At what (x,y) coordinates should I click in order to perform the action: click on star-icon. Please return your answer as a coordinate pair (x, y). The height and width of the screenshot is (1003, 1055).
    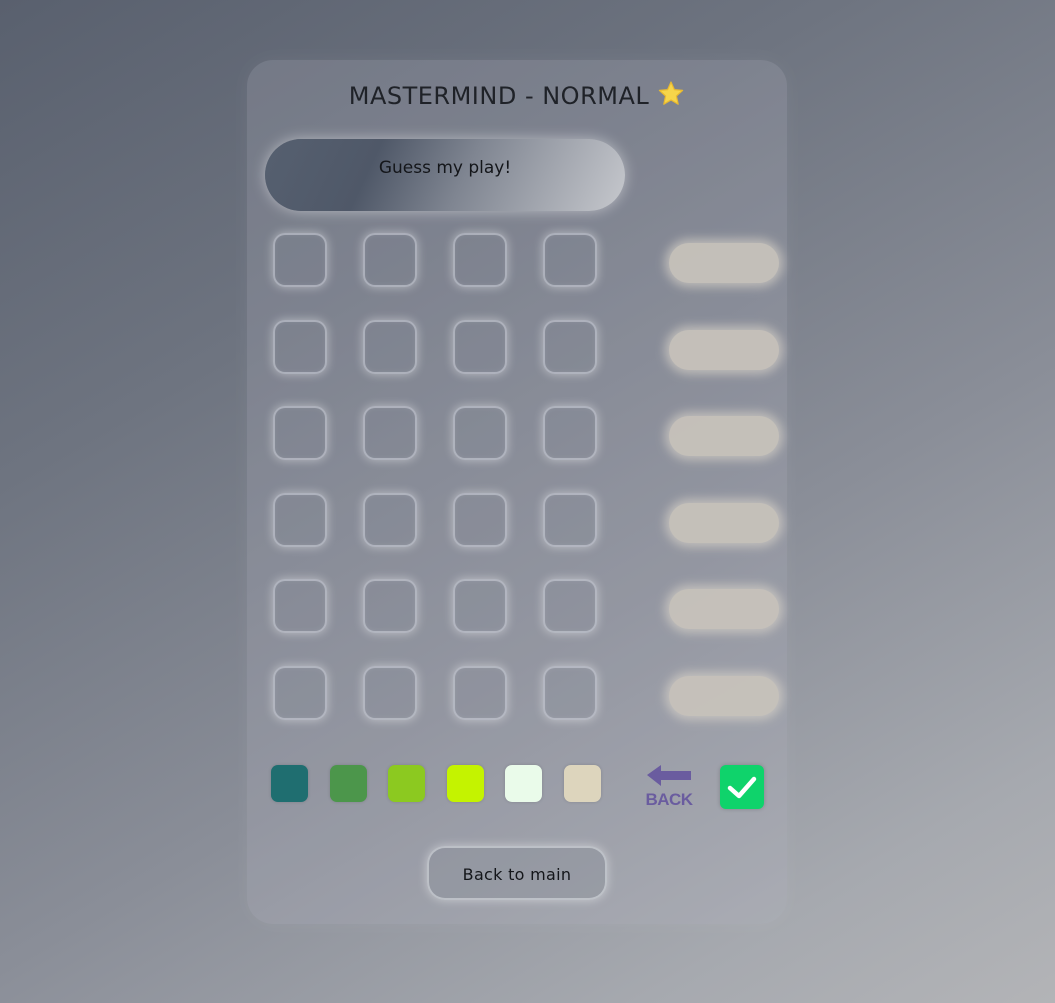
    Looking at the image, I should click on (671, 94).